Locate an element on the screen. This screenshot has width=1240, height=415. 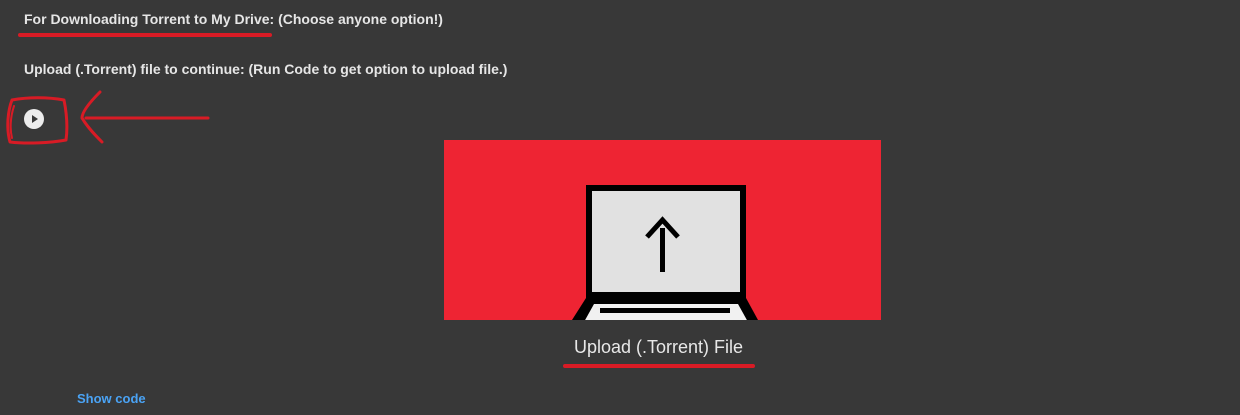
upload-label-underline-annotation is located at coordinates (659, 366).